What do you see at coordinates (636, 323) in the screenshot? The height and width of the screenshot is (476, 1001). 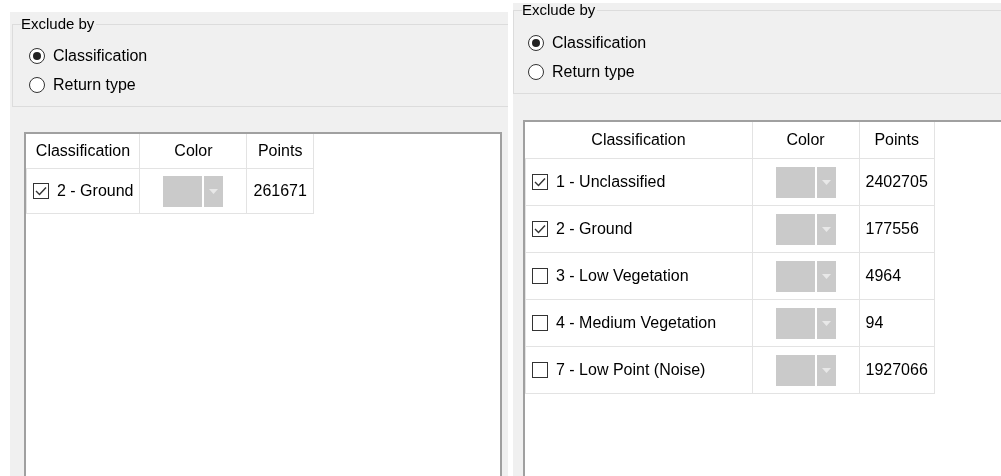 I see `class-label: 4 - Medium Vegetation` at bounding box center [636, 323].